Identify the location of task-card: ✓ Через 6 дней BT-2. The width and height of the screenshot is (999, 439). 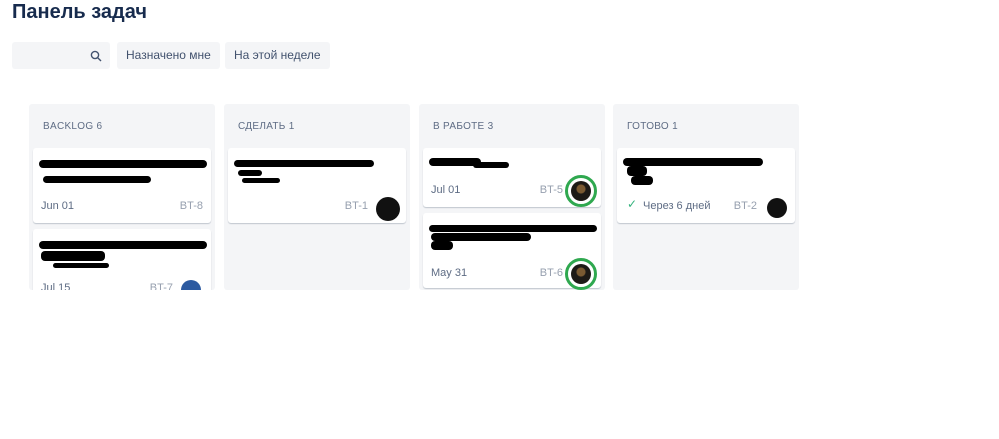
(706, 185).